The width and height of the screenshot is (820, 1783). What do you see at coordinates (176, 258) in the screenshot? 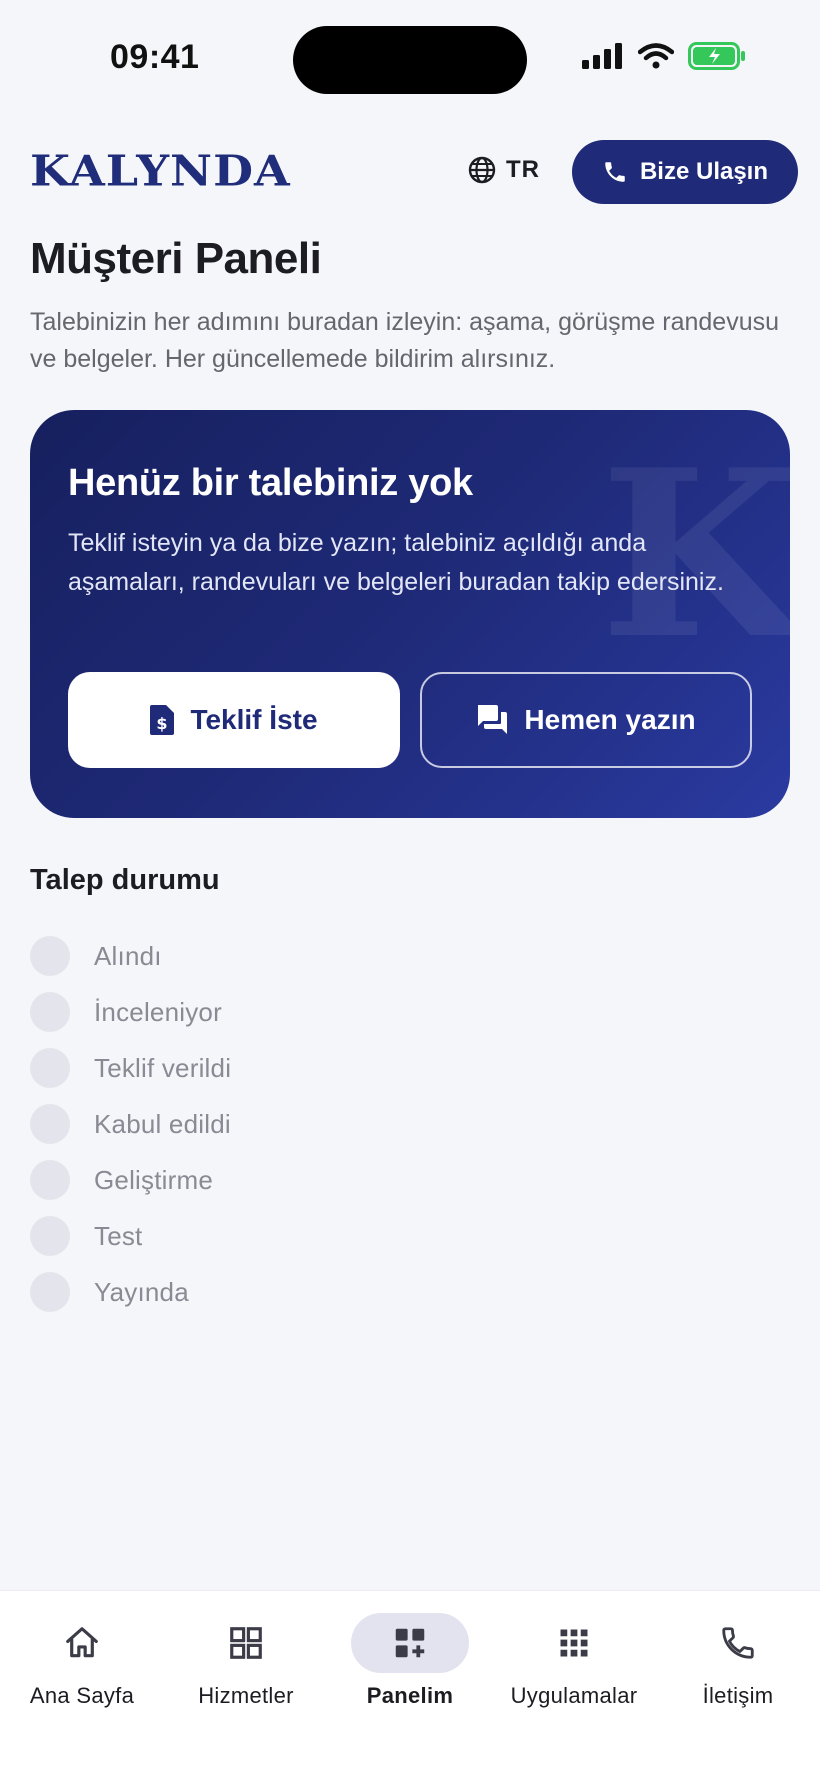
I see `page-title: Müşteri Paneli` at bounding box center [176, 258].